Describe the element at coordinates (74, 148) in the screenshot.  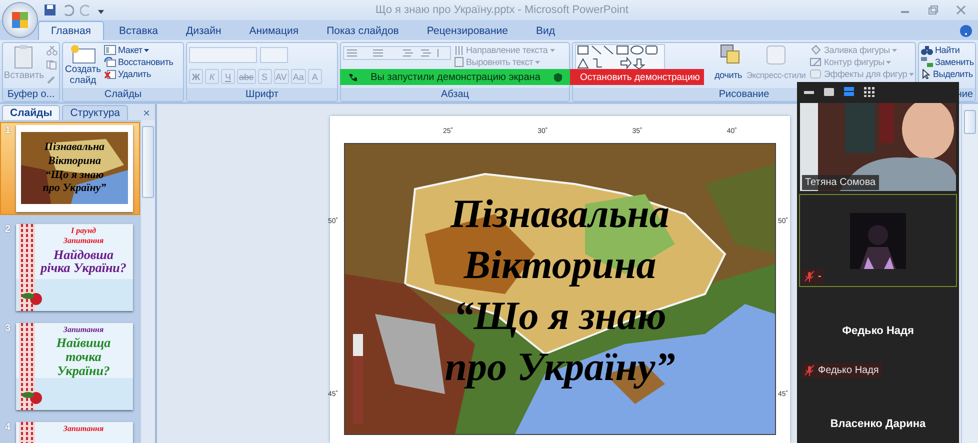
I see `slide-text: Пізнавальна` at that location.